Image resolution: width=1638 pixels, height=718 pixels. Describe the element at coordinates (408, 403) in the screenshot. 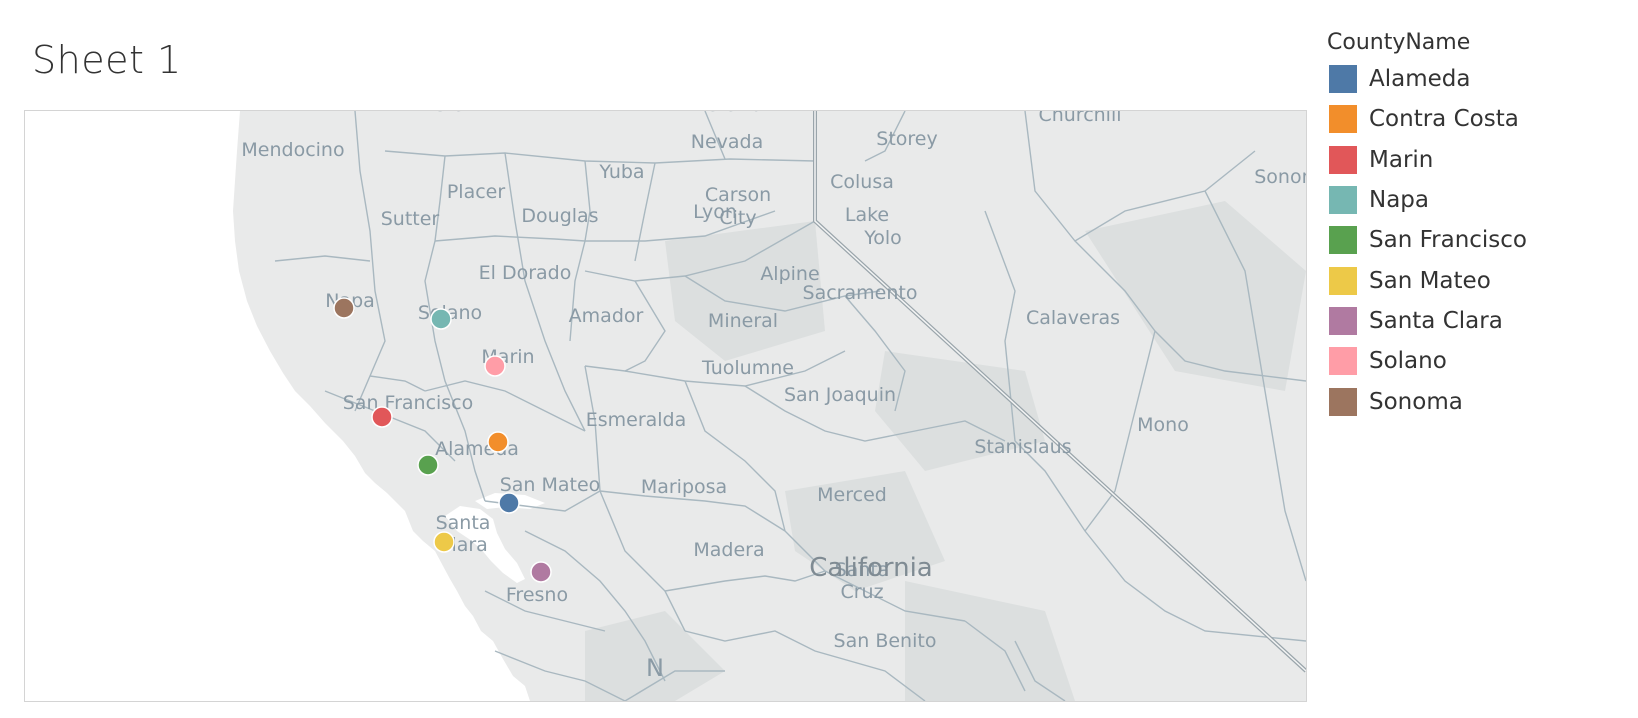

I see `place-label: San Francisco` at that location.